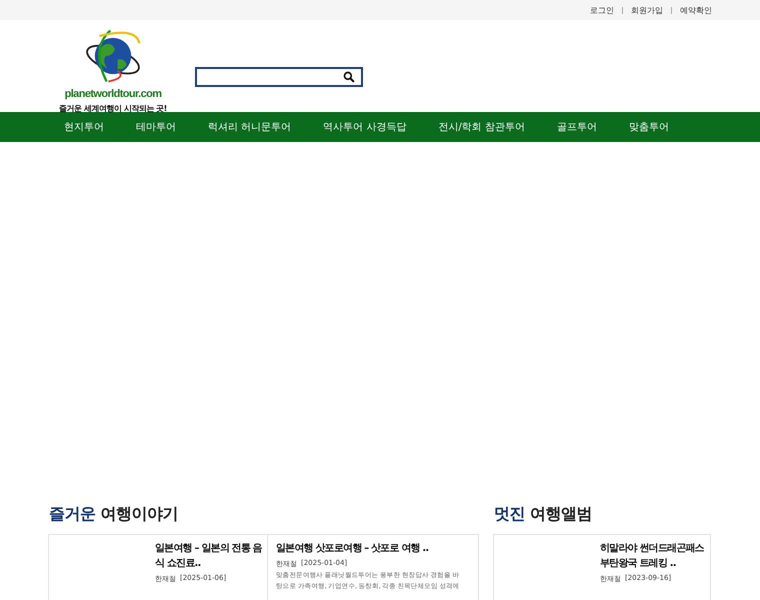 The image size is (760, 600). I want to click on top-link: 회원가입, so click(647, 10).